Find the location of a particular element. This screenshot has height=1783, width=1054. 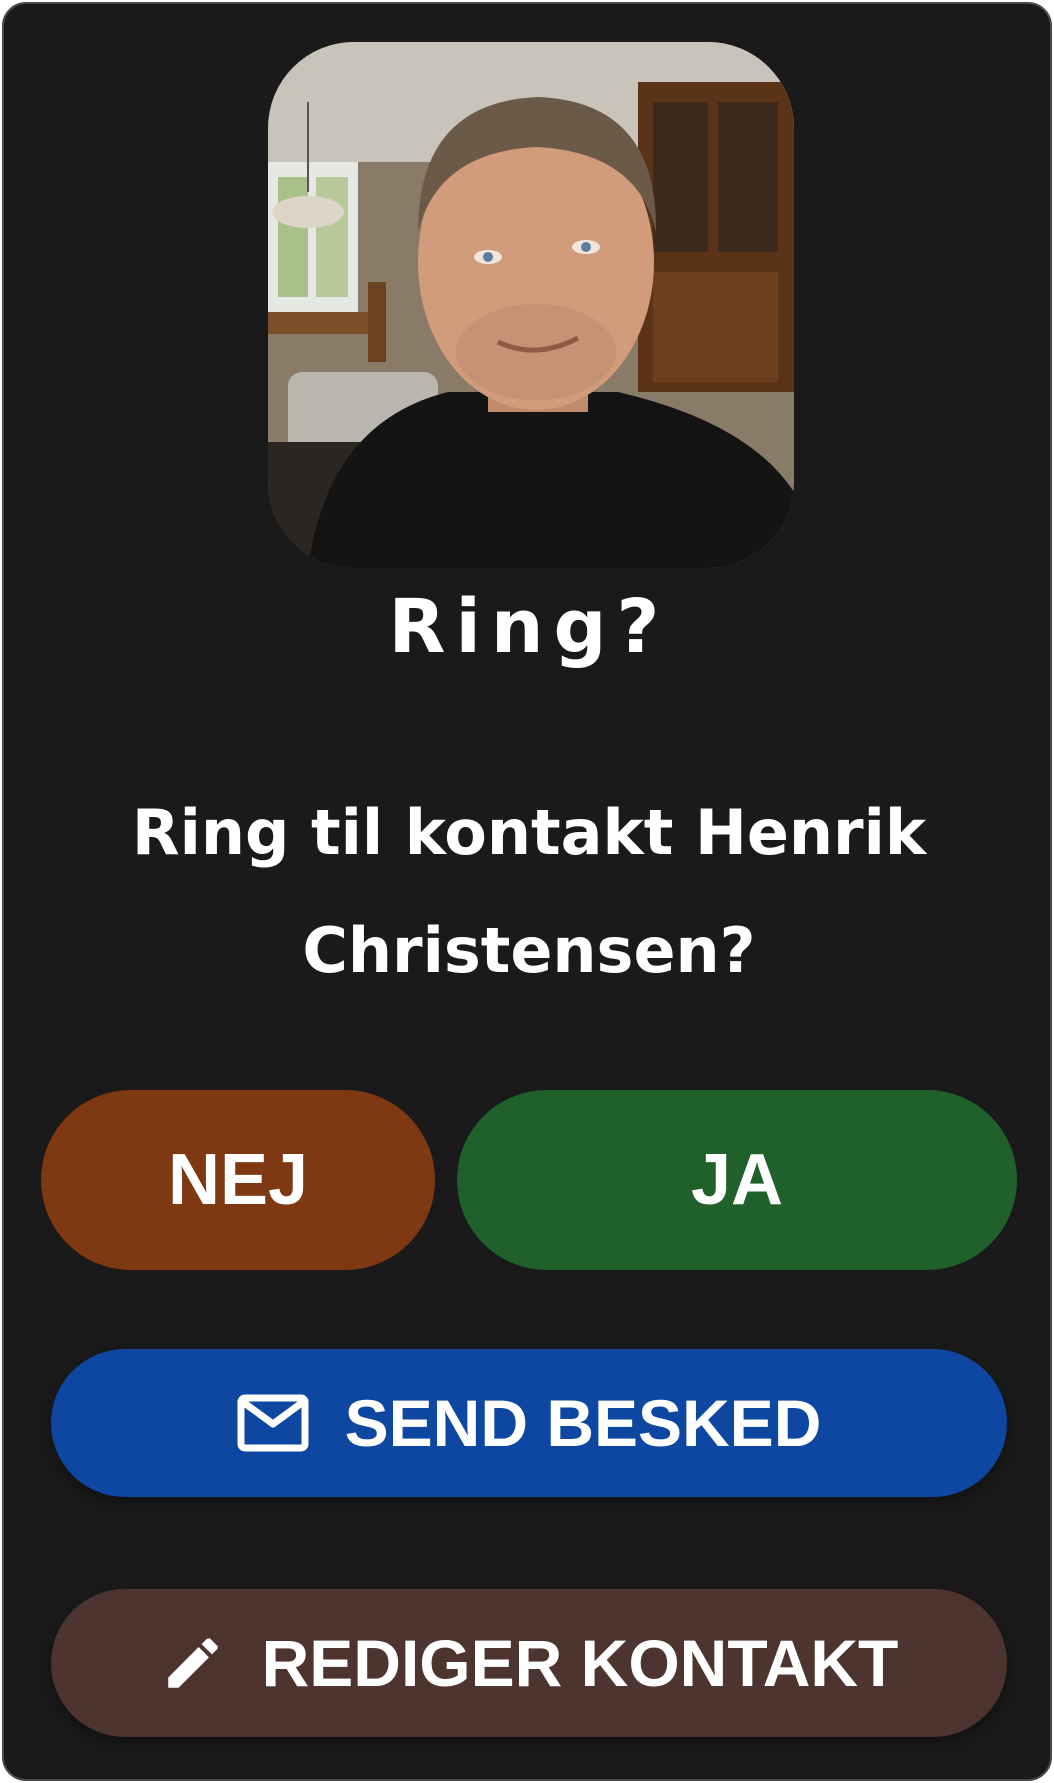

no-button-label: NEJ is located at coordinates (238, 1180).